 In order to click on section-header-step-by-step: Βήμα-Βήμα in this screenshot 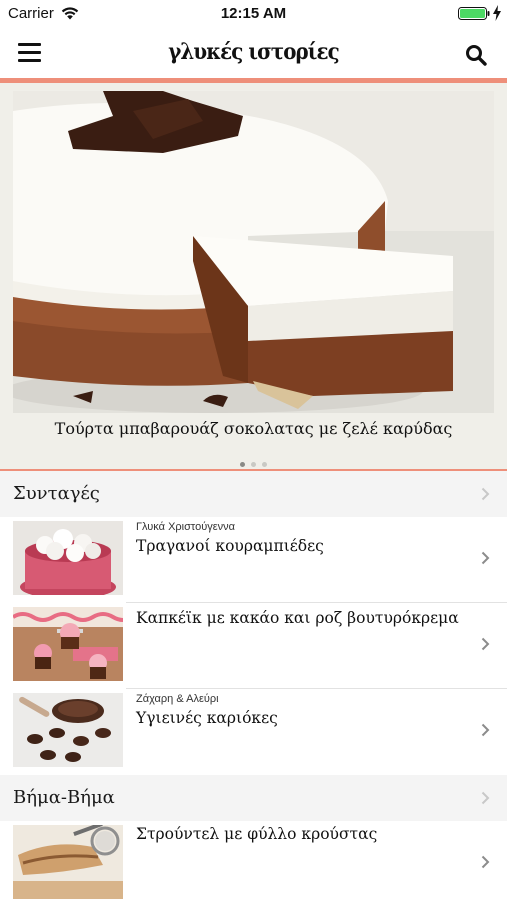, I will do `click(253, 798)`.